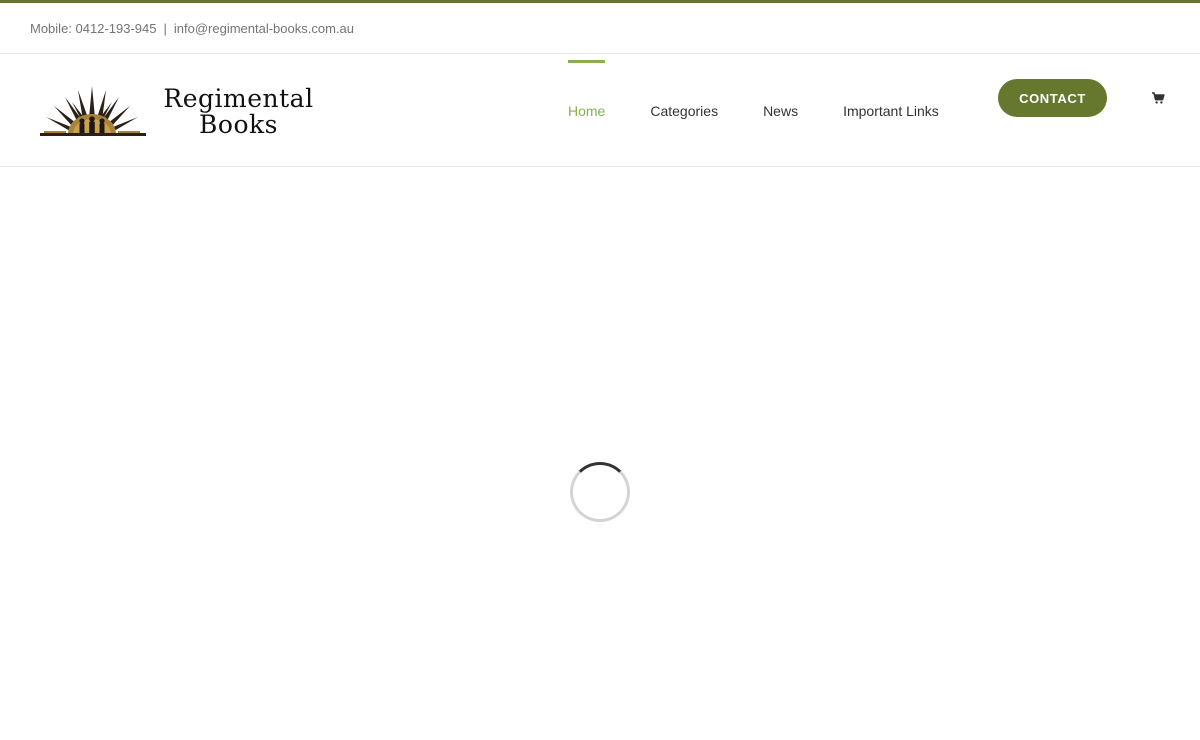 The height and width of the screenshot is (740, 1200). What do you see at coordinates (264, 28) in the screenshot?
I see `email-link: info@regimental-books.com.au` at bounding box center [264, 28].